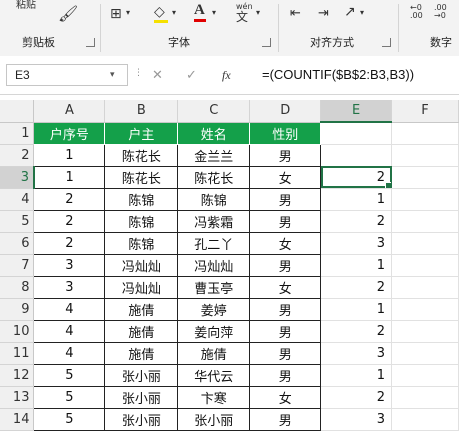 Image resolution: width=459 pixels, height=438 pixels. What do you see at coordinates (214, 419) in the screenshot?
I see `cell-c14: 张小丽` at bounding box center [214, 419].